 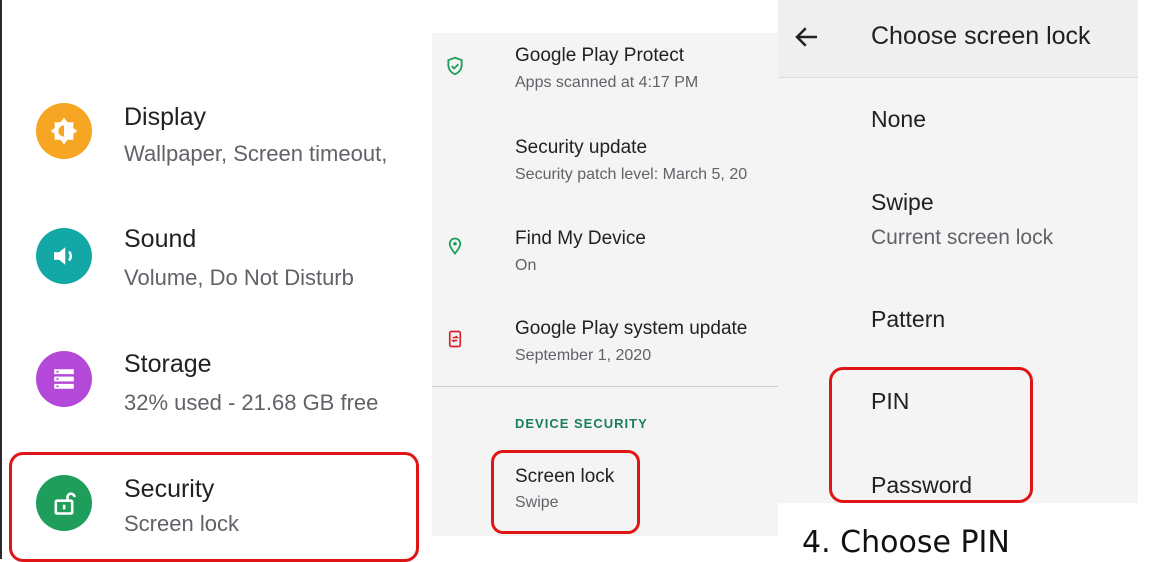 I want to click on option-label: Swipe, so click(x=902, y=202).